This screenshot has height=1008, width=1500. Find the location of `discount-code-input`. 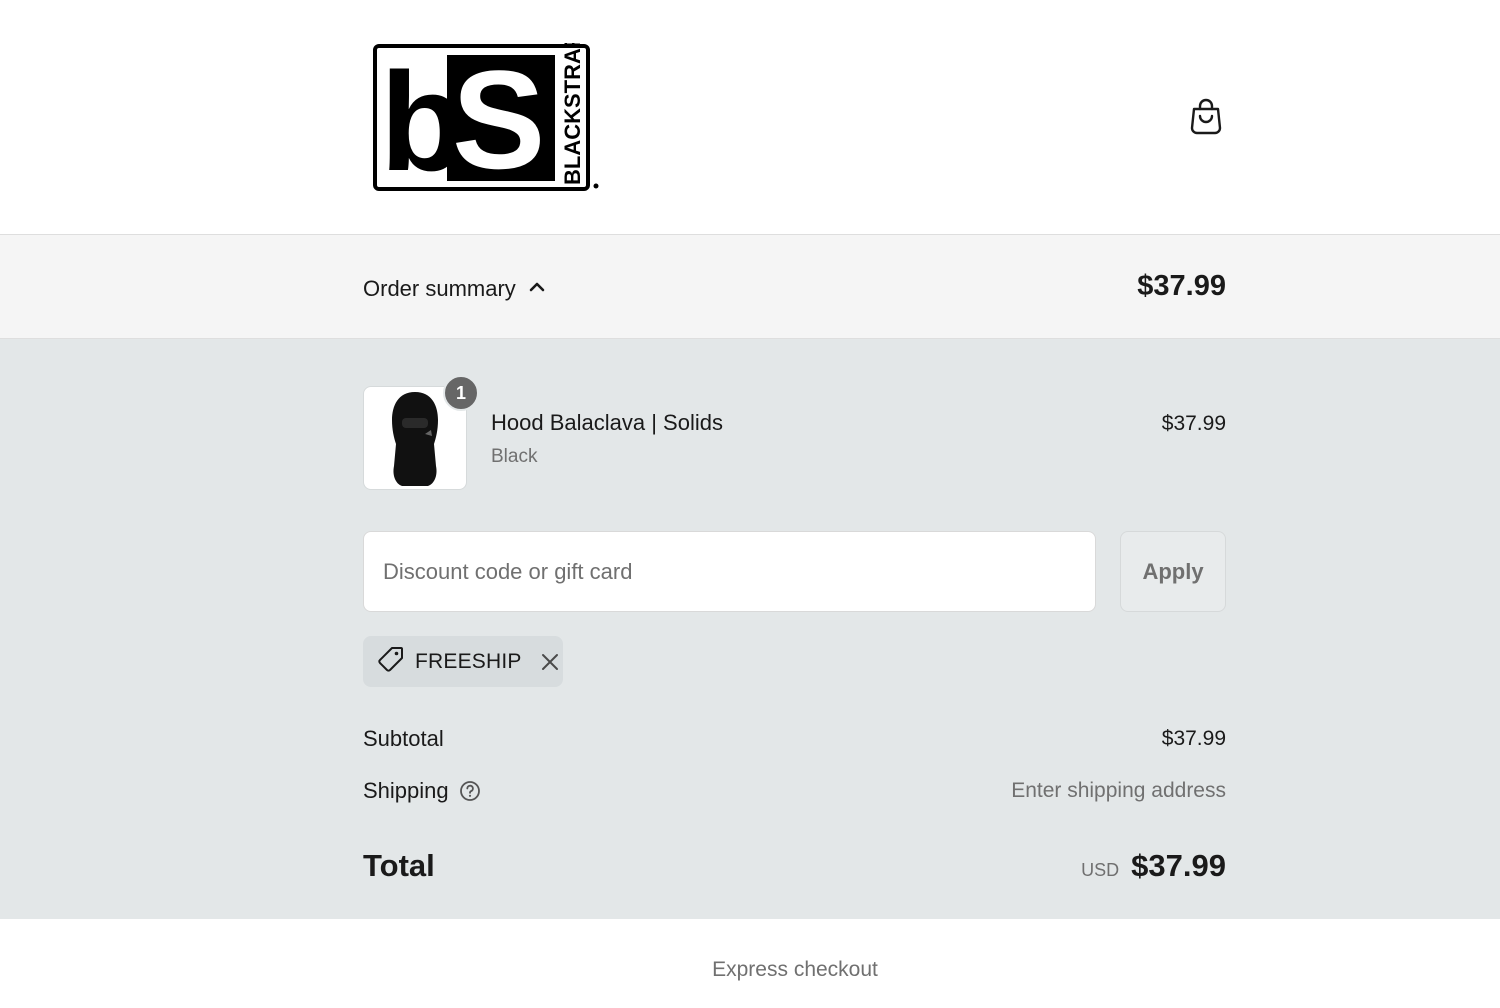

discount-code-input is located at coordinates (729, 571).